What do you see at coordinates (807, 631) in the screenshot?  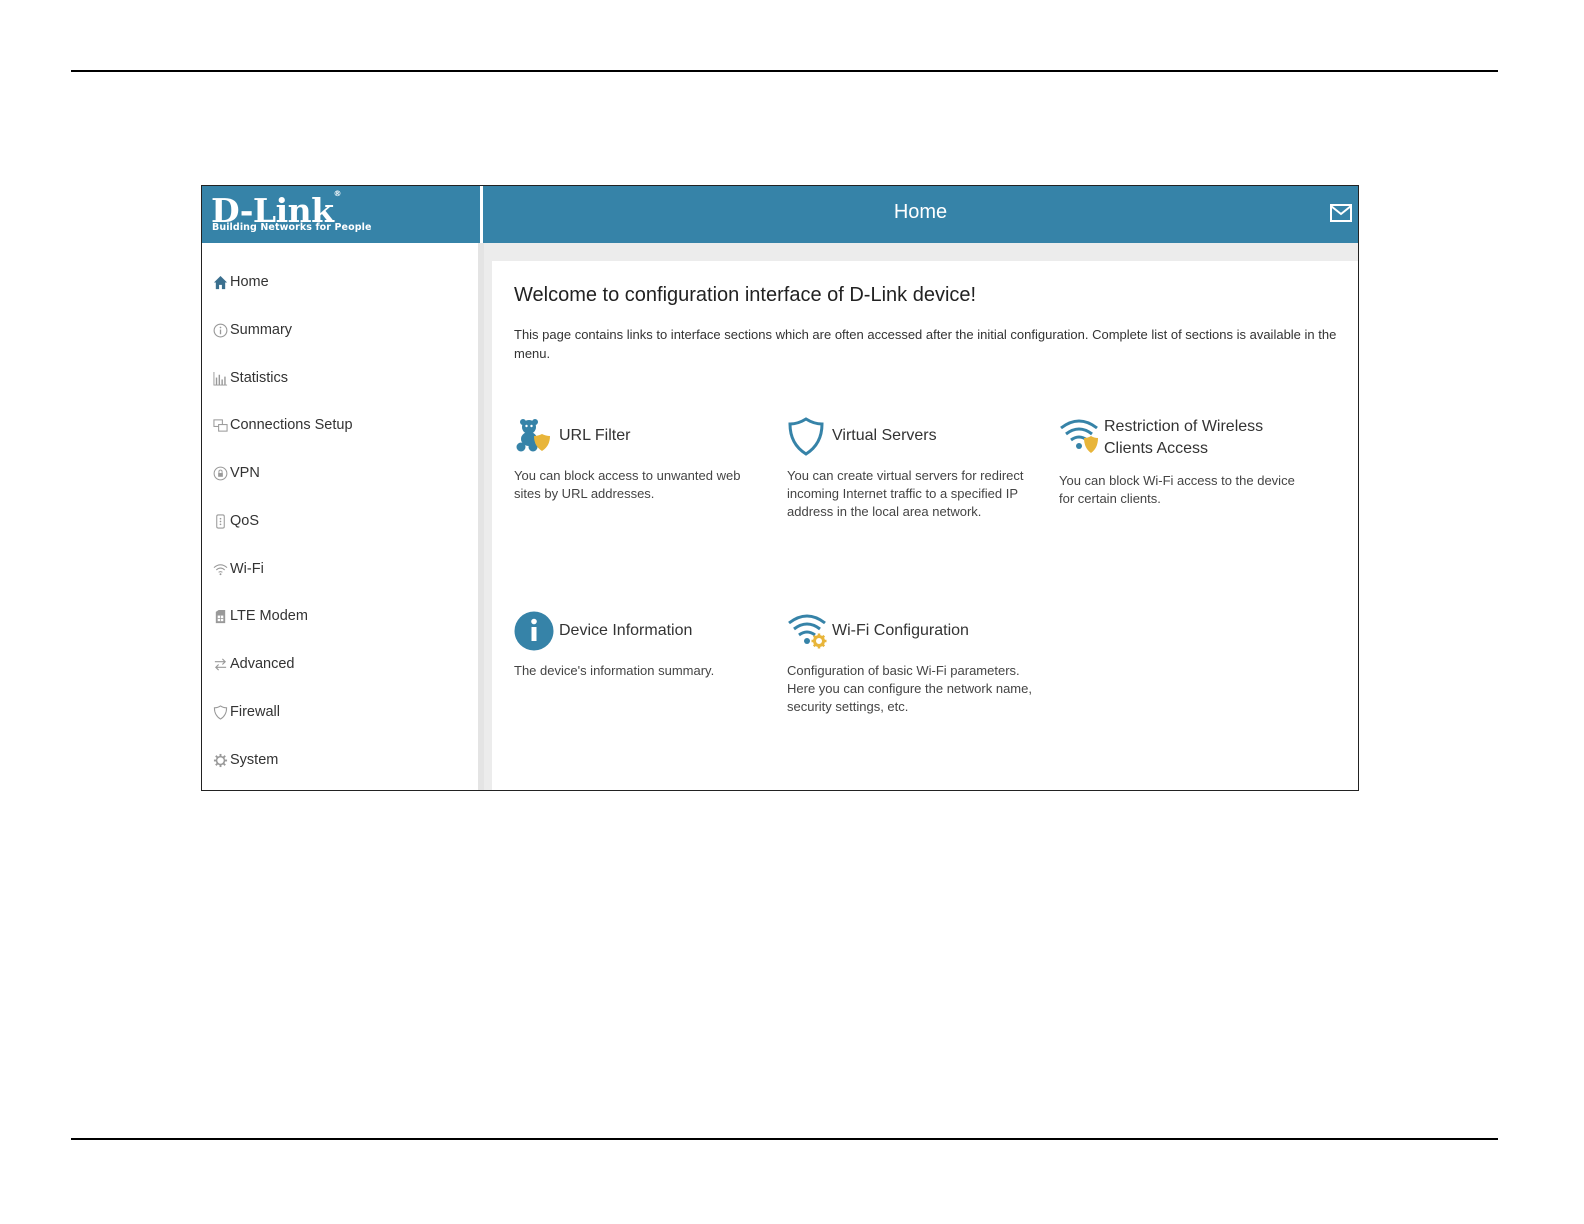 I see `wifi-gear-icon` at bounding box center [807, 631].